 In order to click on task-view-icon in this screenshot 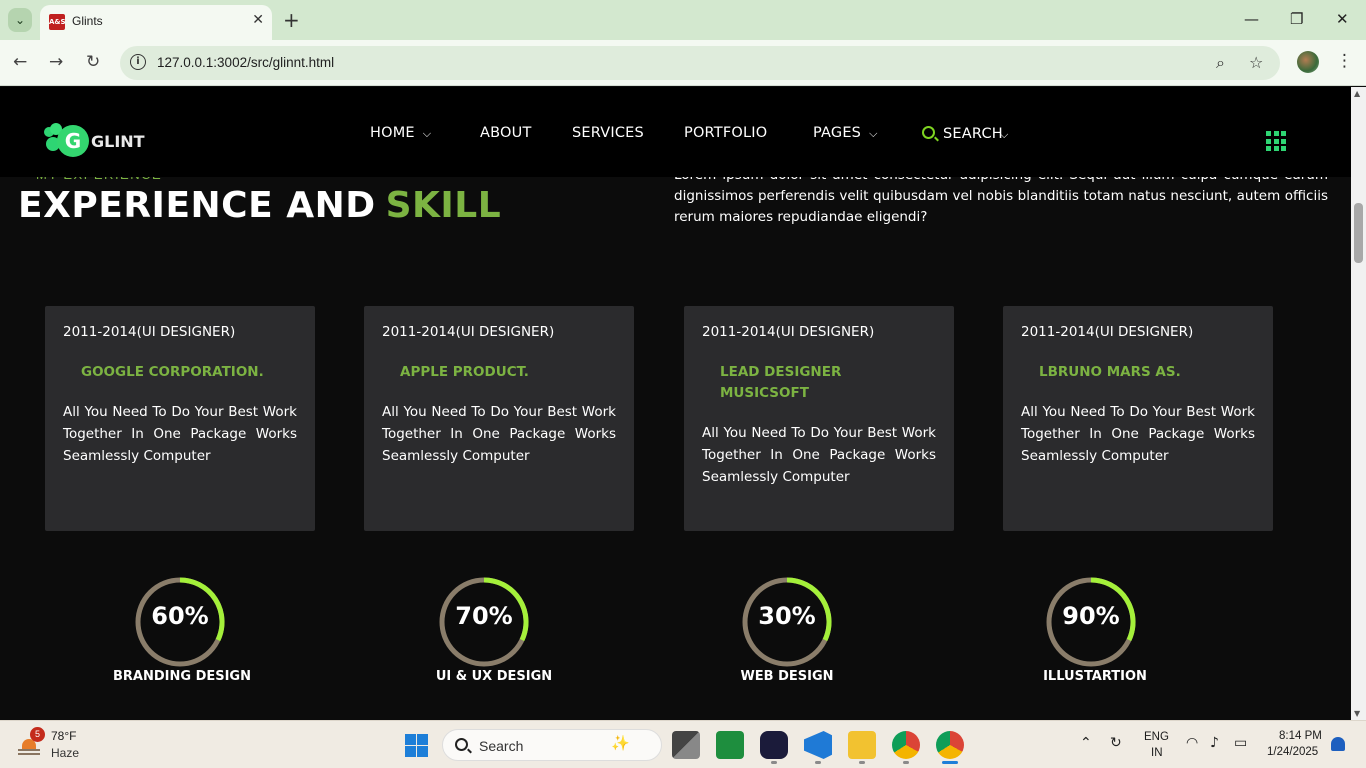, I will do `click(686, 745)`.